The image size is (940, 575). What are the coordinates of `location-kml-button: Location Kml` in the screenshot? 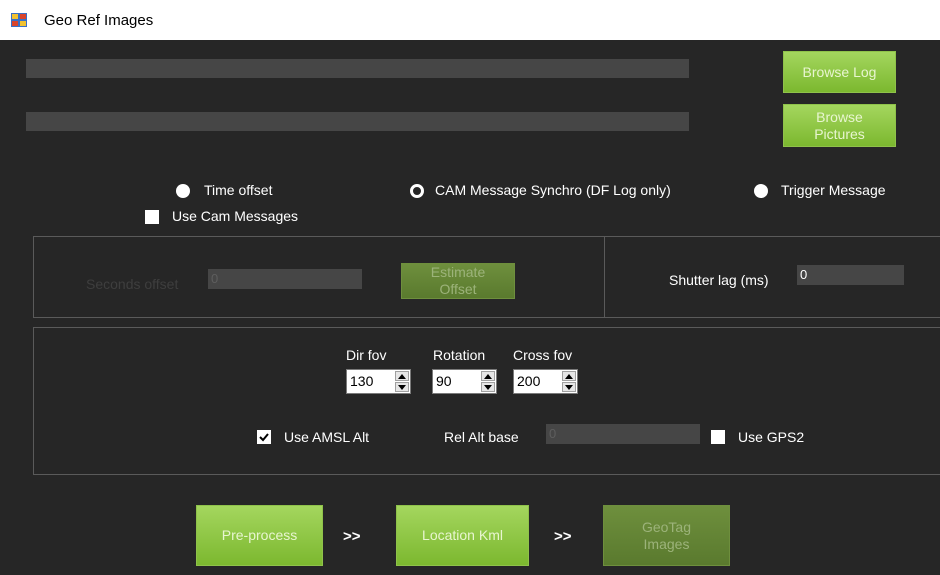 It's located at (462, 535).